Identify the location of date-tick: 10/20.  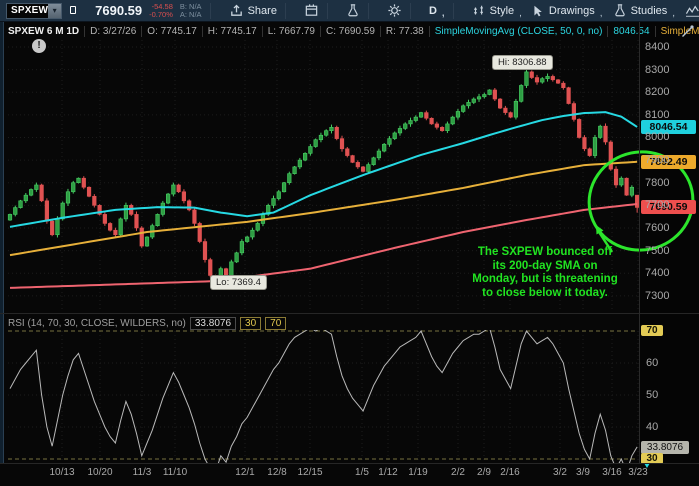
(100, 472).